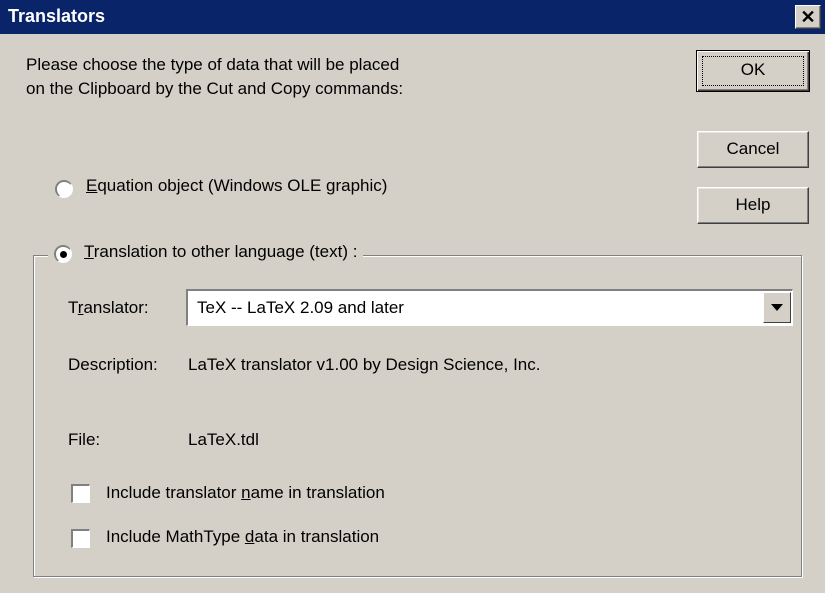  What do you see at coordinates (174, 492) in the screenshot?
I see `include-name-pre: Include translator` at bounding box center [174, 492].